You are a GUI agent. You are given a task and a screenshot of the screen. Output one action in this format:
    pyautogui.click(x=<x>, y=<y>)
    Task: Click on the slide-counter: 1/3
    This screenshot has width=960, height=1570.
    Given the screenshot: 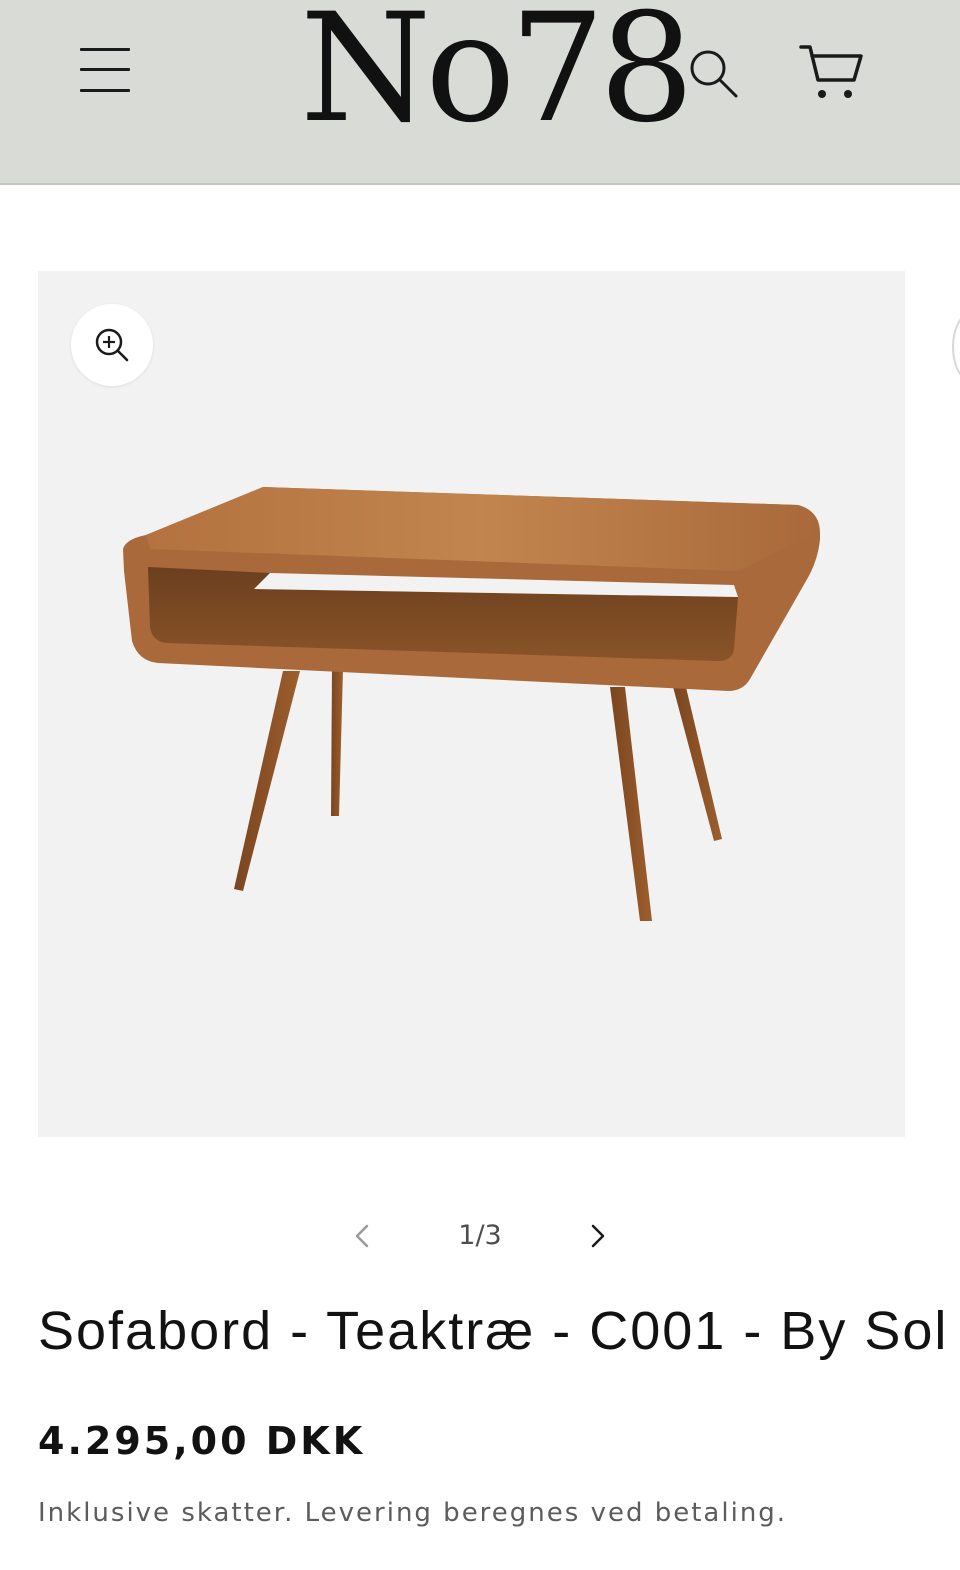 What is the action you would take?
    pyautogui.click(x=480, y=1235)
    